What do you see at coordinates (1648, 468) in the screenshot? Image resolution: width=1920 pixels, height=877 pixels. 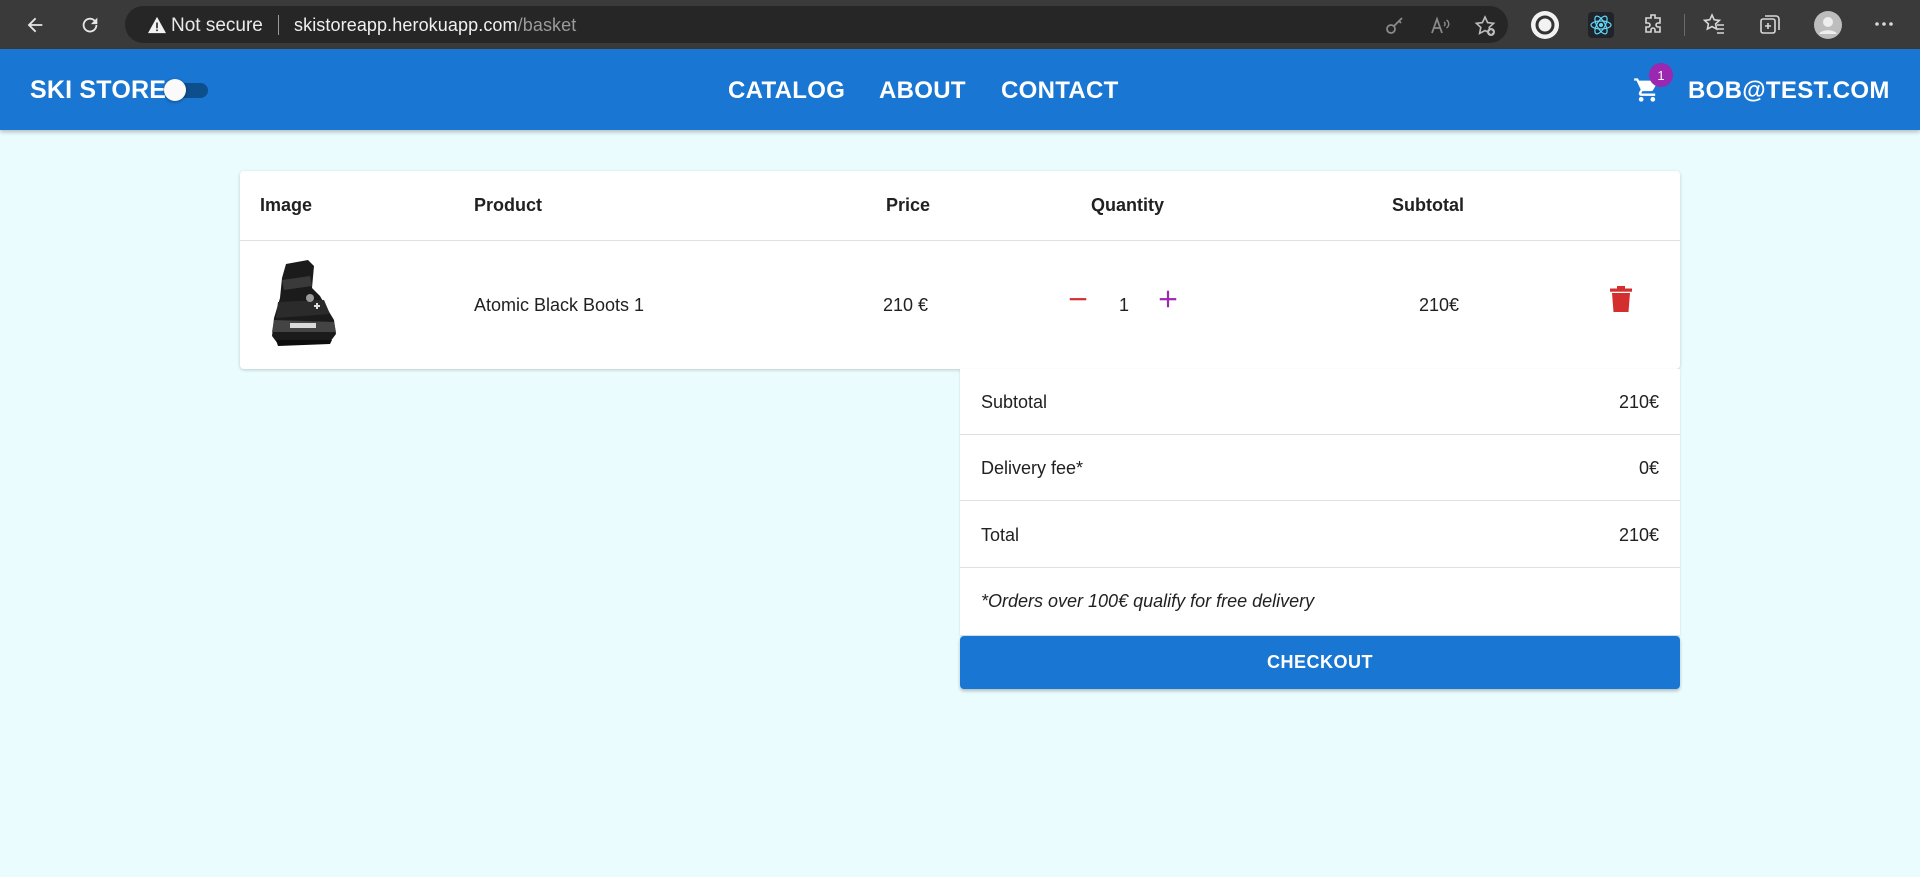 I see `summary-delivery-value: 0€` at bounding box center [1648, 468].